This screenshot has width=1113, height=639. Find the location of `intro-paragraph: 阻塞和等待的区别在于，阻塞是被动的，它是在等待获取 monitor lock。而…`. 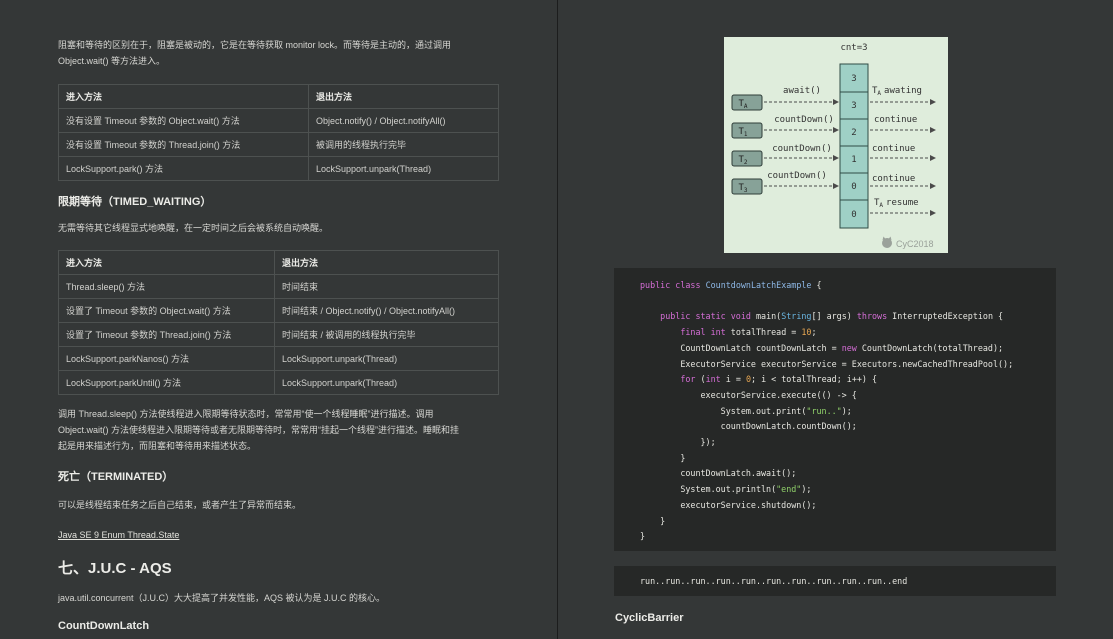

intro-paragraph: 阻塞和等待的区别在于，阻塞是被动的，它是在等待获取 monitor lock。而… is located at coordinates (278, 53).